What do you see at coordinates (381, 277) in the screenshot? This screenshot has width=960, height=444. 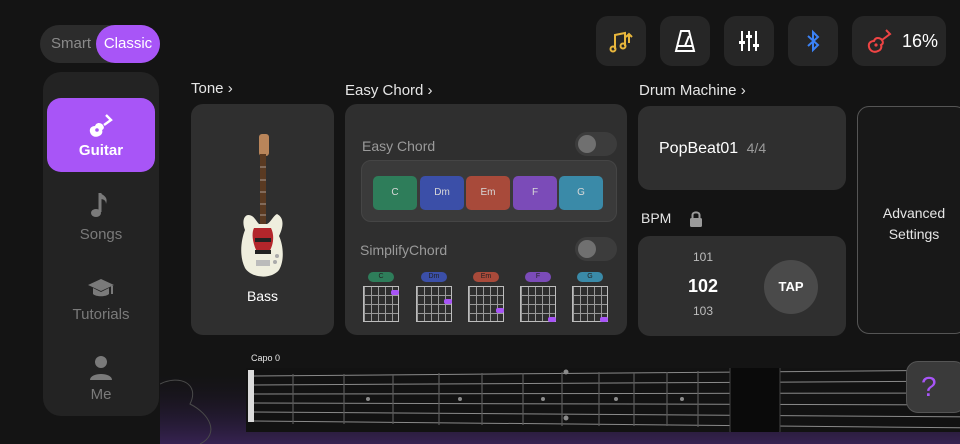 I see `mini-chord-label: C` at bounding box center [381, 277].